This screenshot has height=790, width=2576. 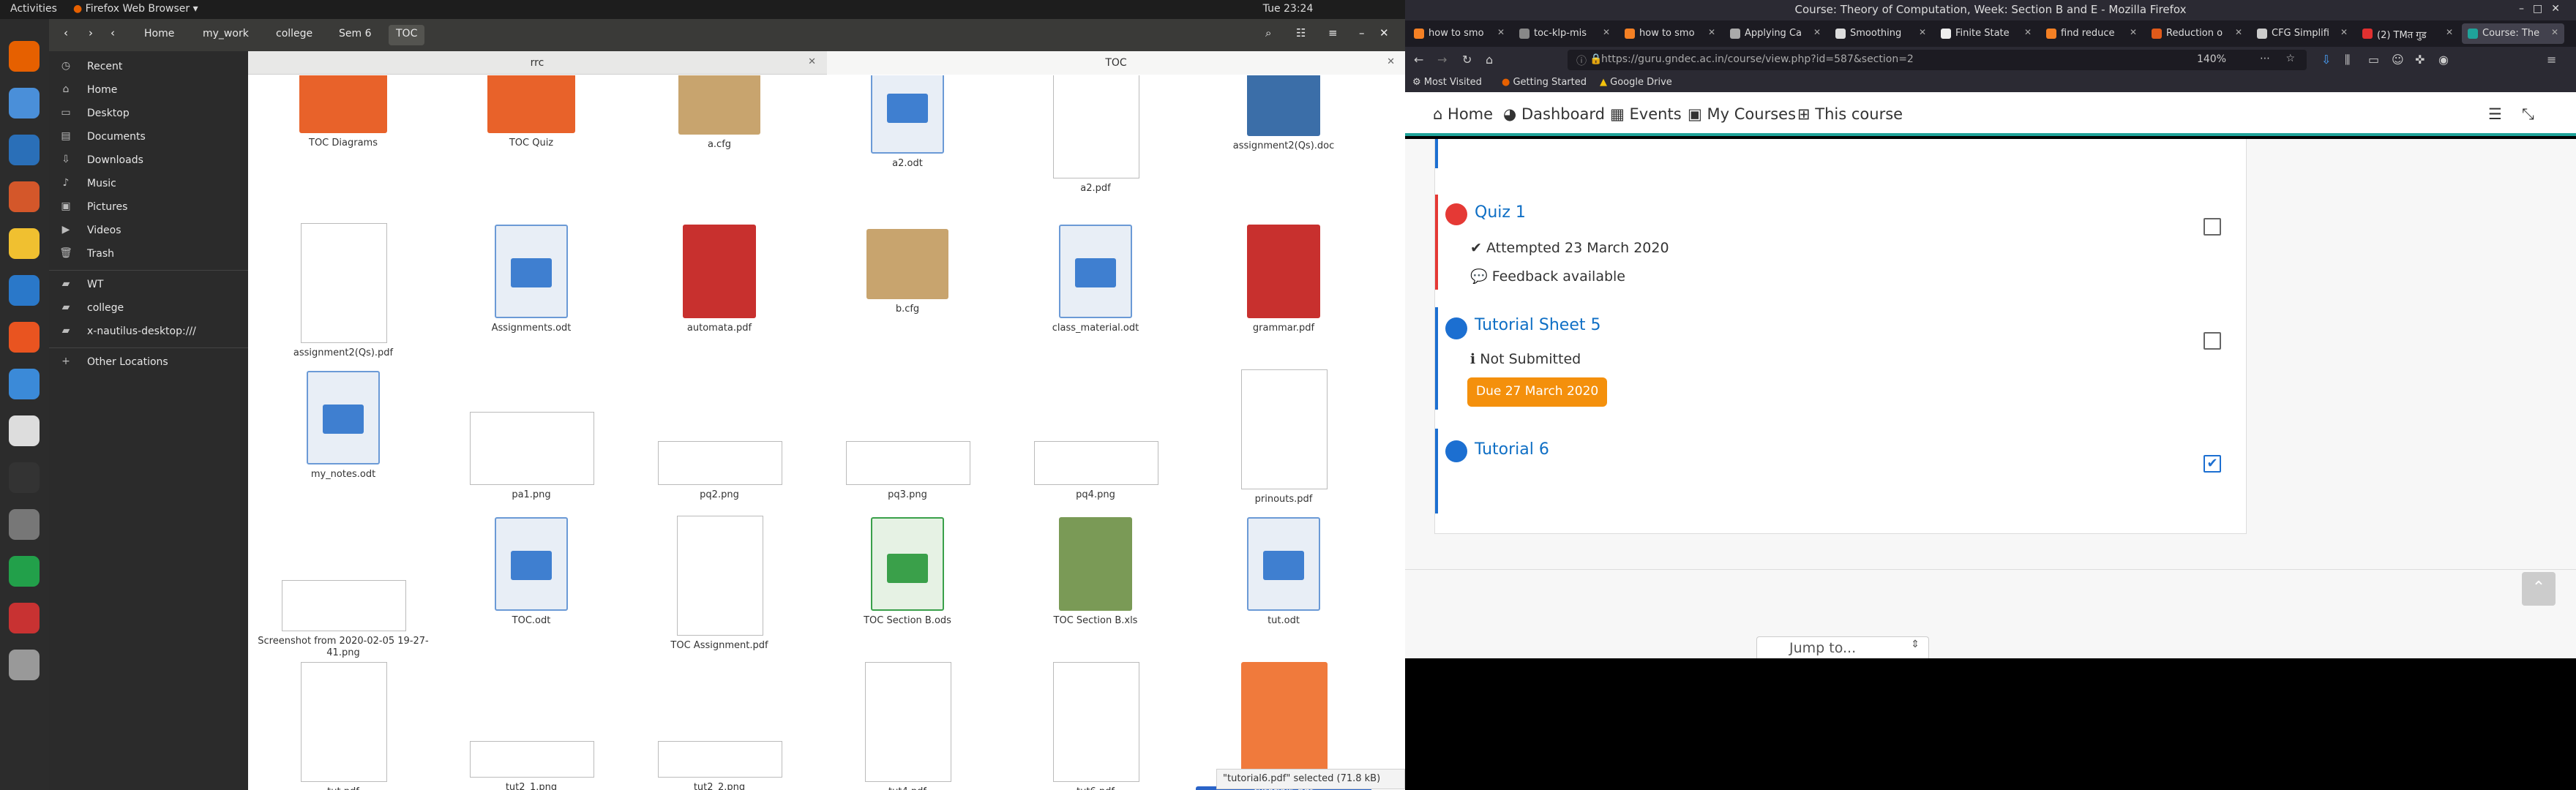 I want to click on pdf-reader-icon, so click(x=24, y=618).